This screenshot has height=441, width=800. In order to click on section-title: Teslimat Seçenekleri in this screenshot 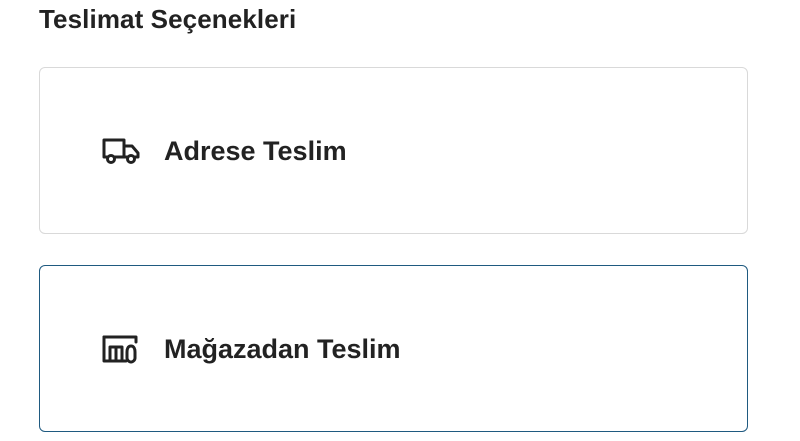, I will do `click(168, 19)`.